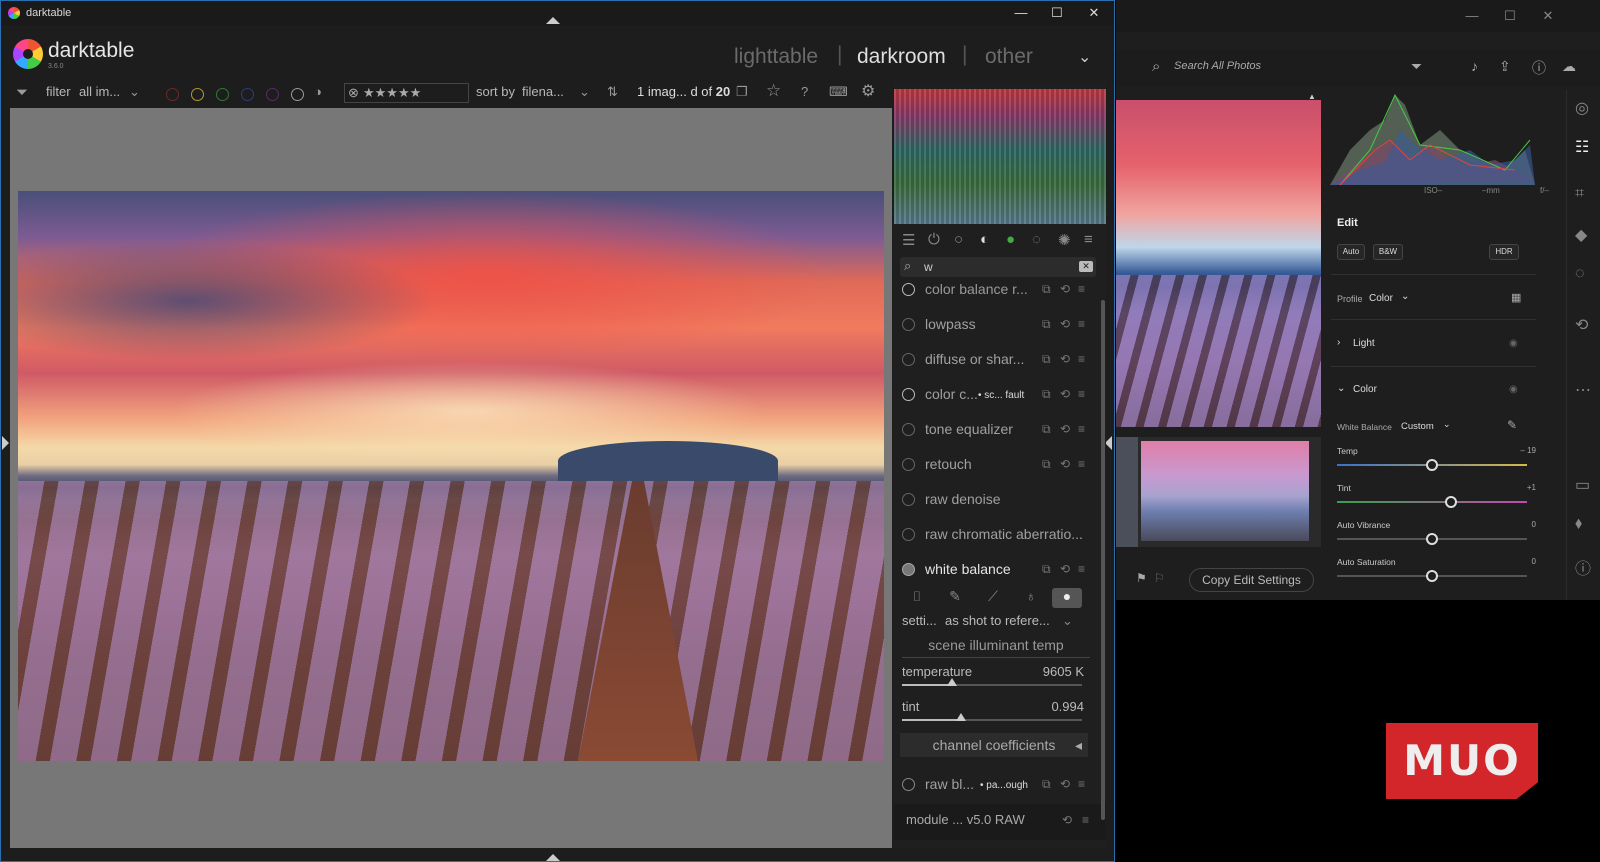 This screenshot has height=862, width=1600. What do you see at coordinates (392, 93) in the screenshot?
I see `rating-stars: ★★★★★` at bounding box center [392, 93].